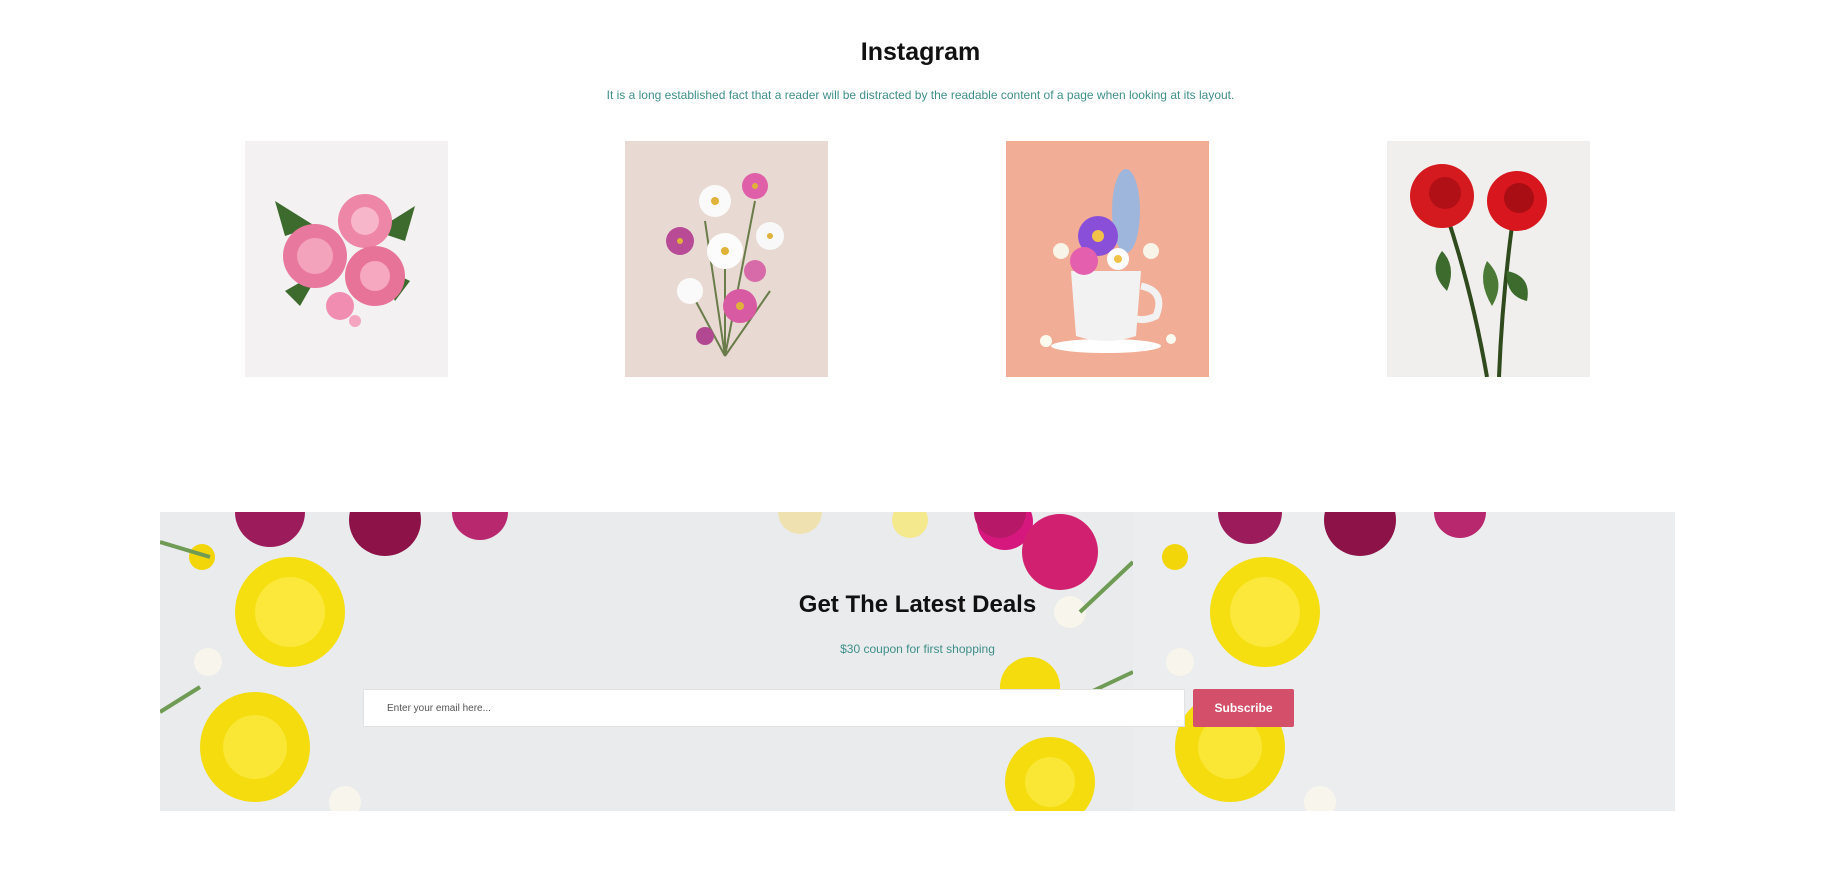  Describe the element at coordinates (917, 649) in the screenshot. I see `deals-subtitle: $30 coupon for first shopping` at that location.